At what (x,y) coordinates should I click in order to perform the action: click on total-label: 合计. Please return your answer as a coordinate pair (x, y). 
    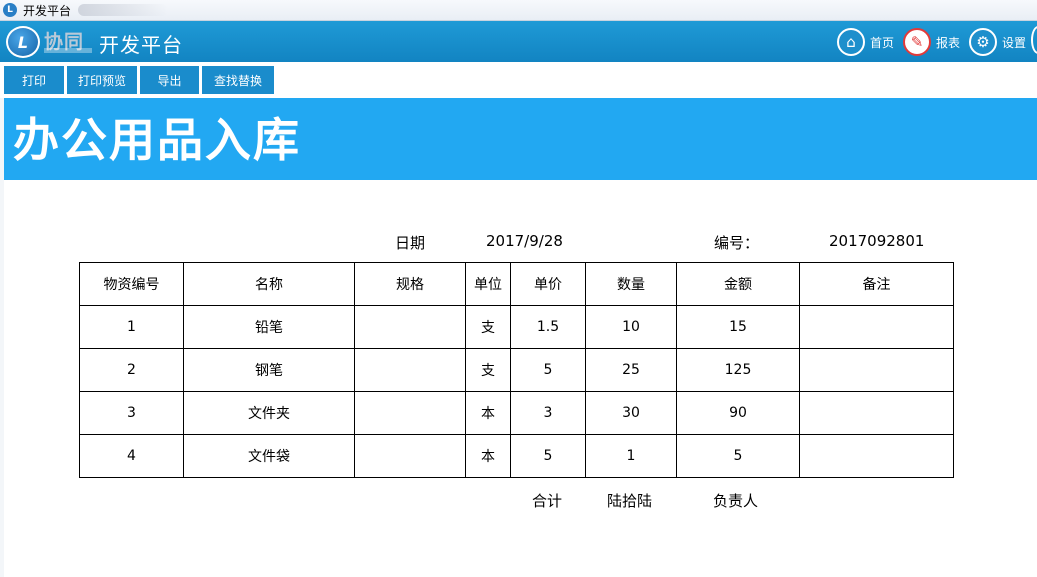
    Looking at the image, I should click on (547, 501).